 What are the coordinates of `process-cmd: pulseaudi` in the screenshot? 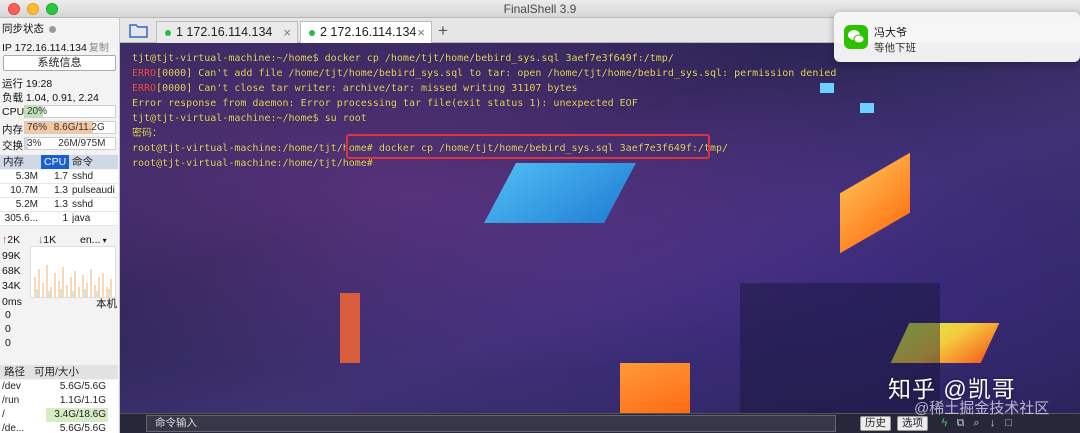 It's located at (93, 190).